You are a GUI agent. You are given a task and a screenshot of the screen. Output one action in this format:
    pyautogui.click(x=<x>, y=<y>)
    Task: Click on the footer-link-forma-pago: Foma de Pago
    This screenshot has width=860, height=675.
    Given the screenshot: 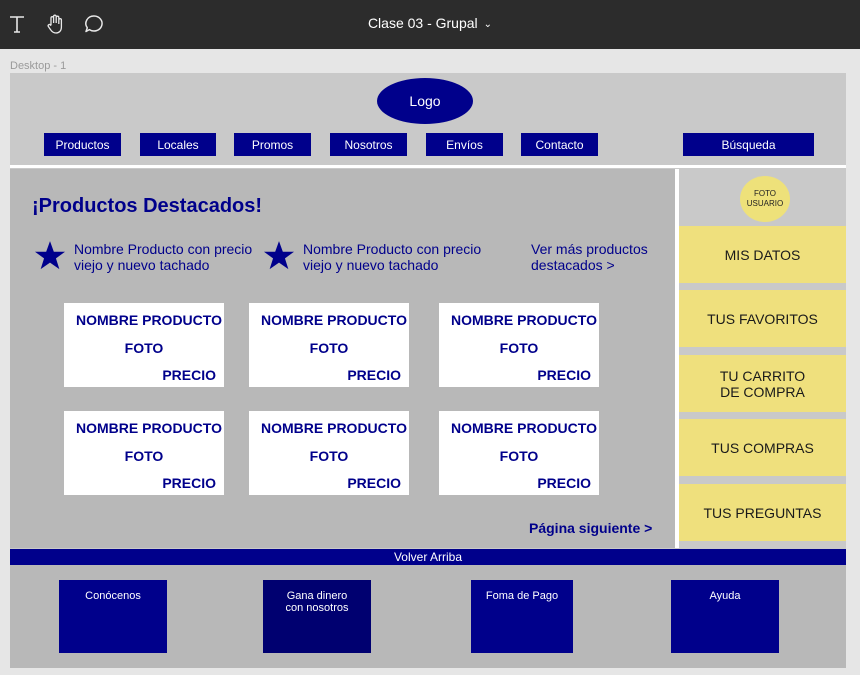 What is the action you would take?
    pyautogui.click(x=522, y=616)
    